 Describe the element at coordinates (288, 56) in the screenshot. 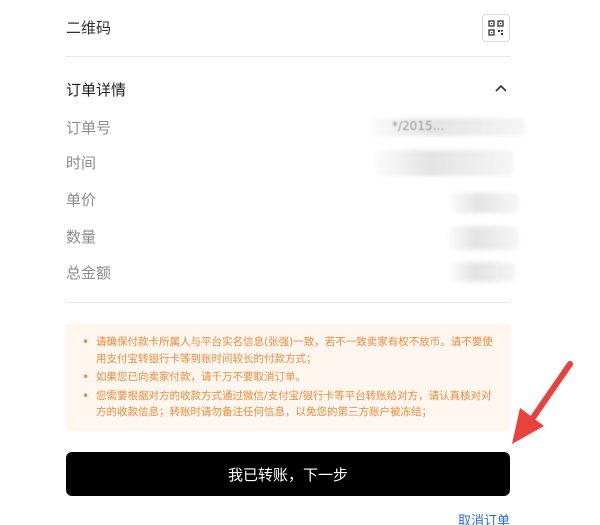

I see `divider-top` at that location.